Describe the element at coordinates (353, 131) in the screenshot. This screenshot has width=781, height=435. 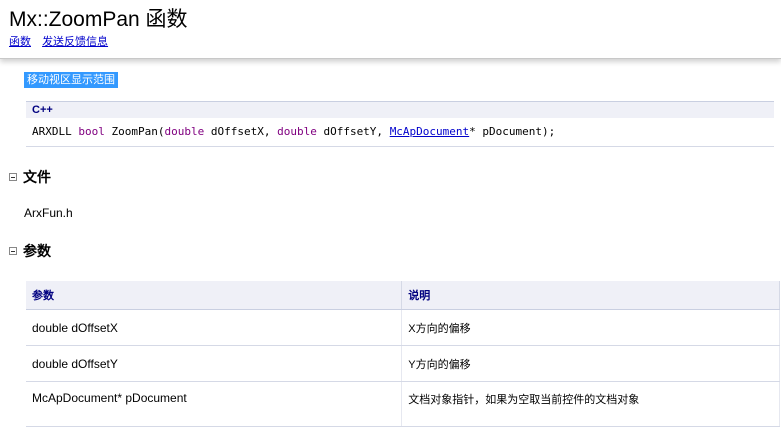
I see `code-arg-2: dOffsetY,` at that location.